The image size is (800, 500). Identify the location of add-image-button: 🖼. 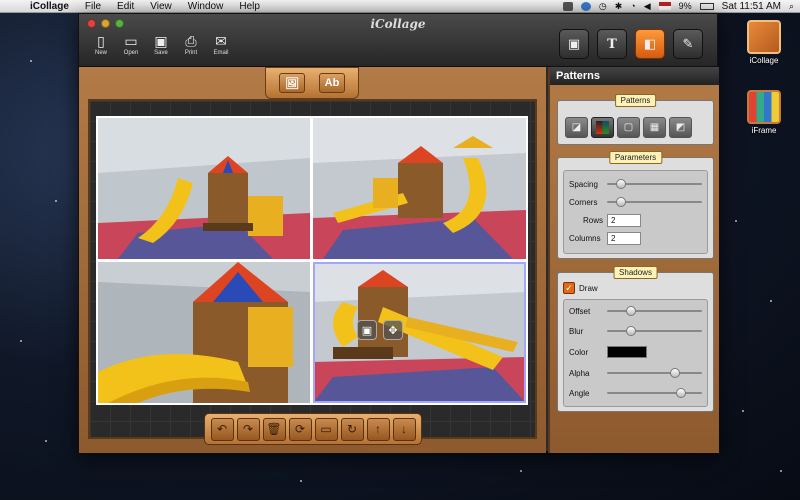
(292, 83).